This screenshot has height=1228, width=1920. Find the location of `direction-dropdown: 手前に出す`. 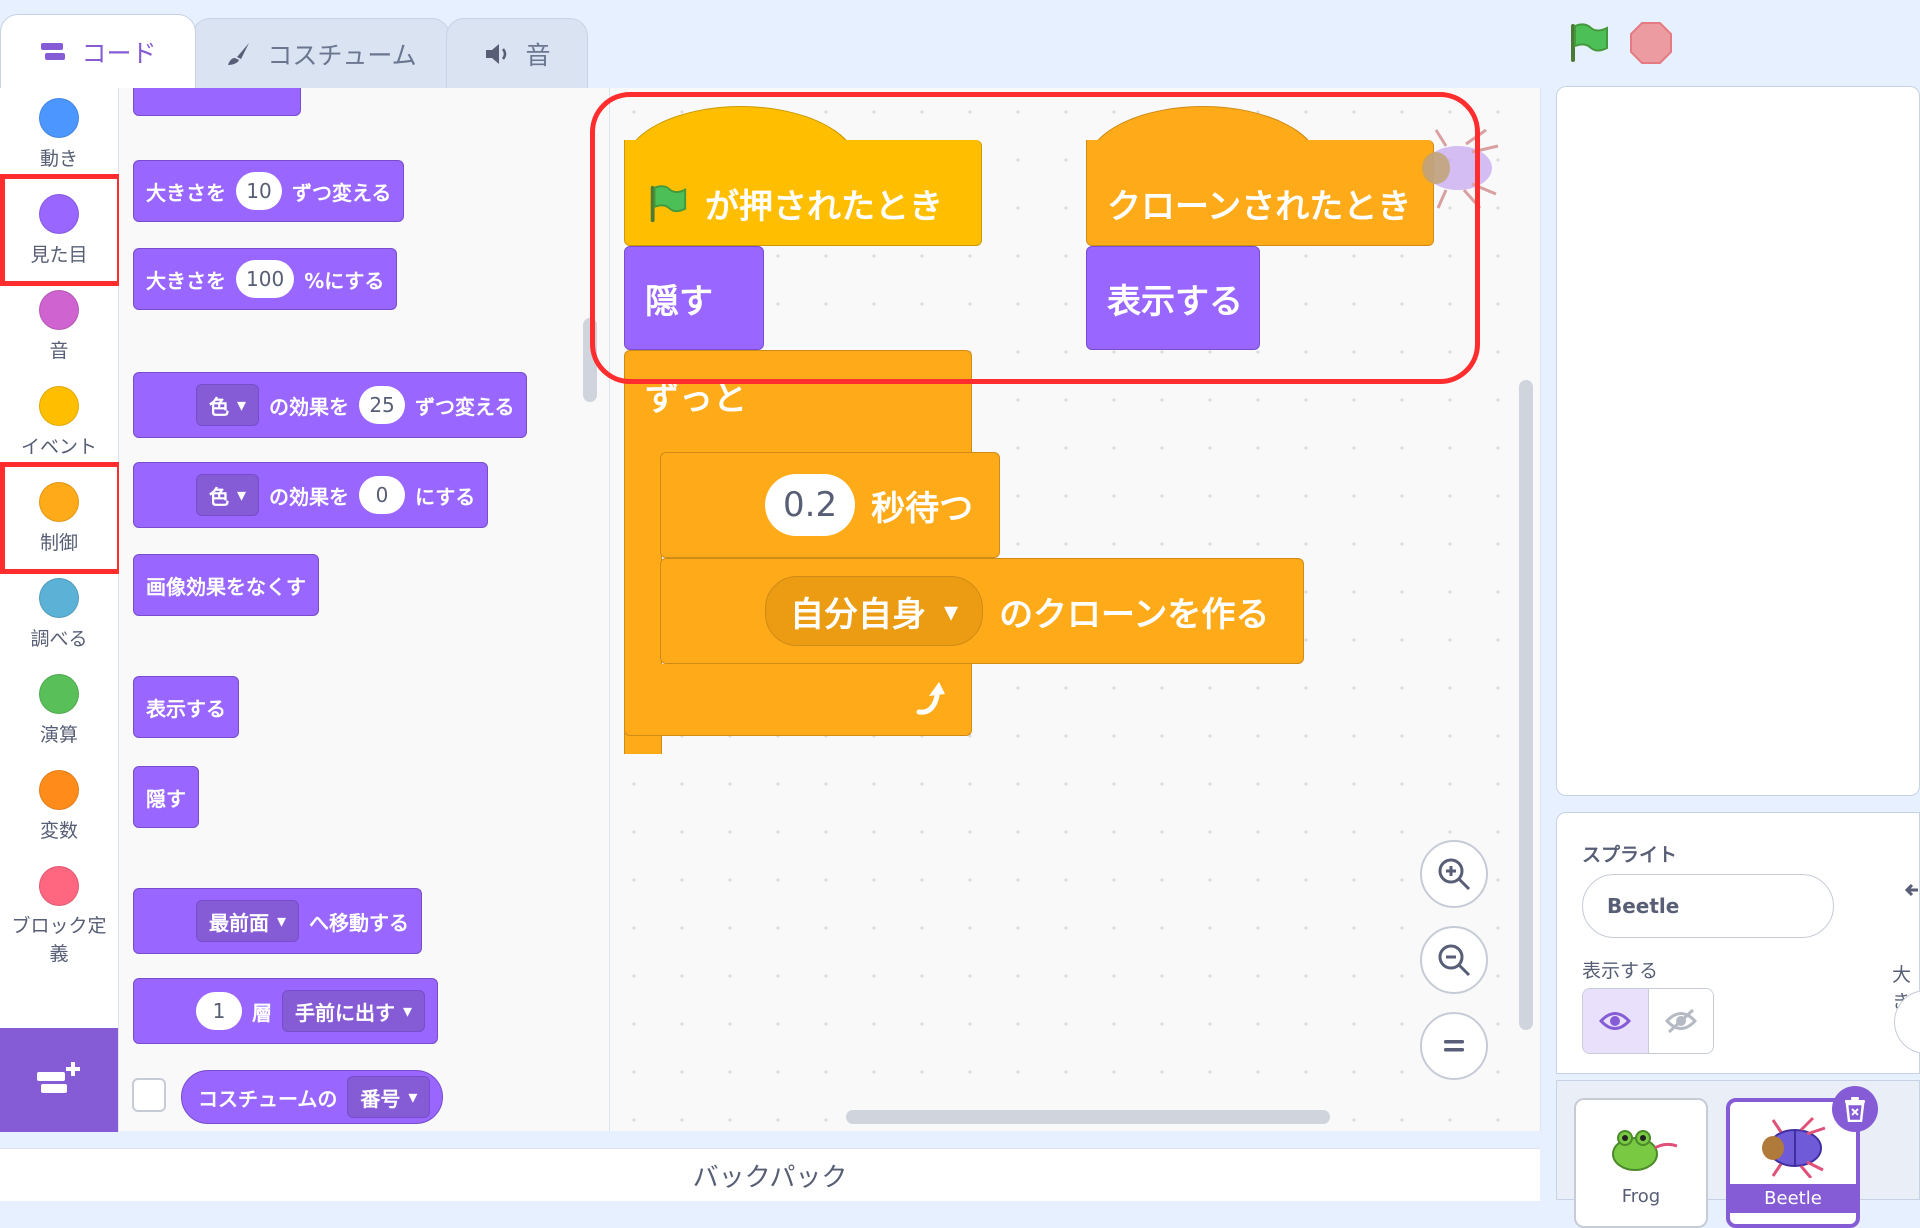

direction-dropdown: 手前に出す is located at coordinates (354, 1011).